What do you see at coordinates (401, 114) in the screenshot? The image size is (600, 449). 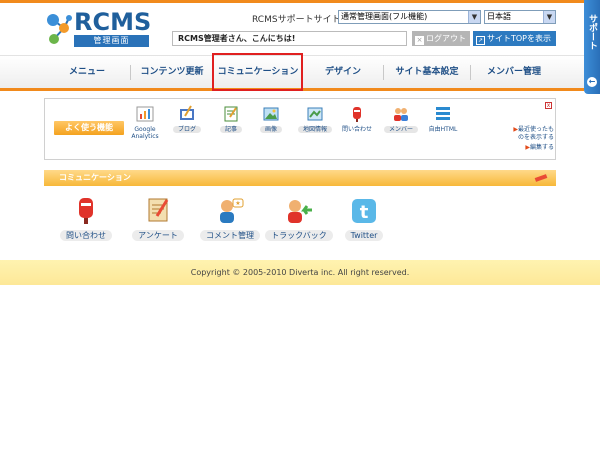 I see `members-icon` at bounding box center [401, 114].